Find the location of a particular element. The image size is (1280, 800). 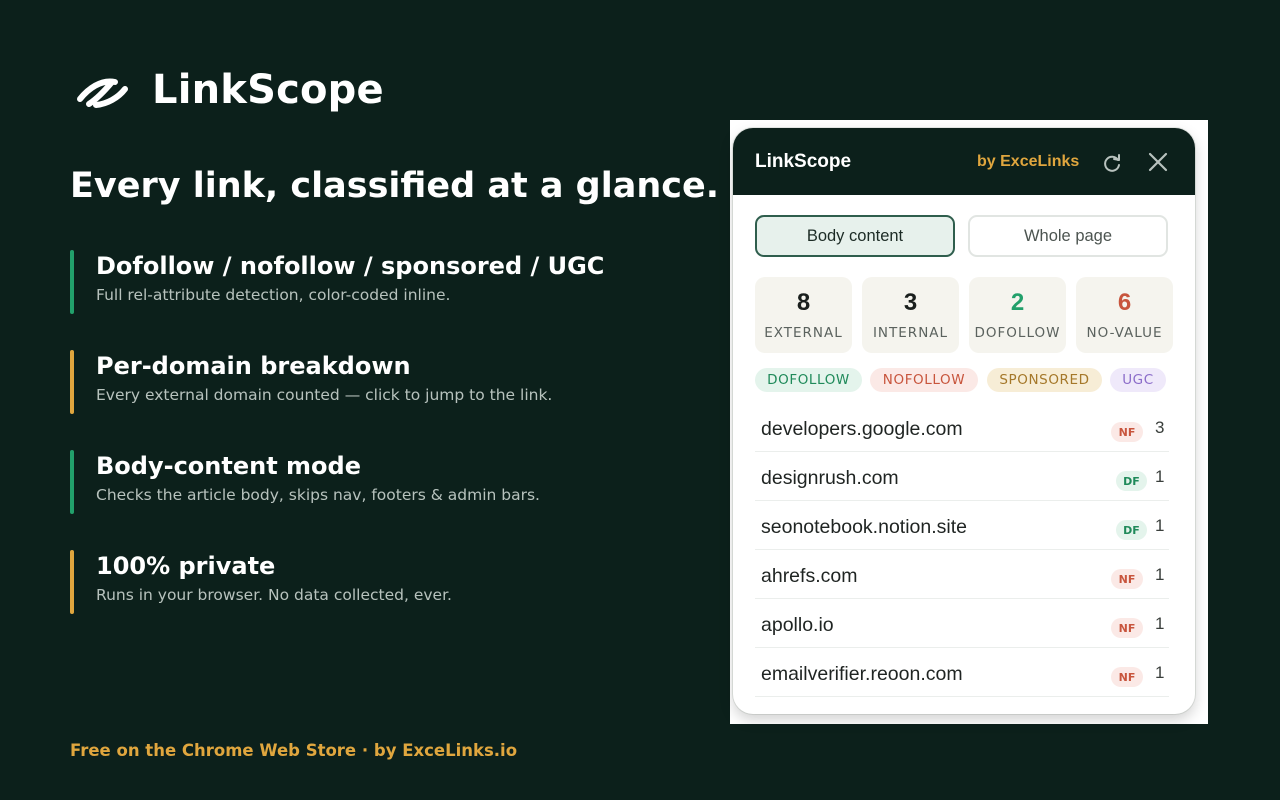

domain-row: ahrefs.com NF 1 is located at coordinates (962, 574).